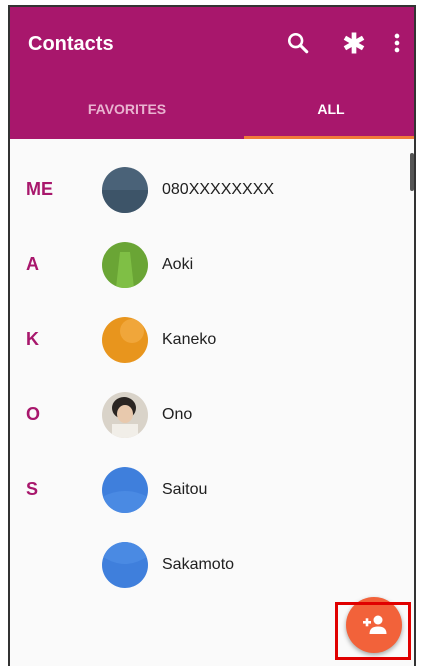 This screenshot has height=666, width=424. Describe the element at coordinates (212, 267) in the screenshot. I see `contact-row-aoki: A Aoki` at that location.